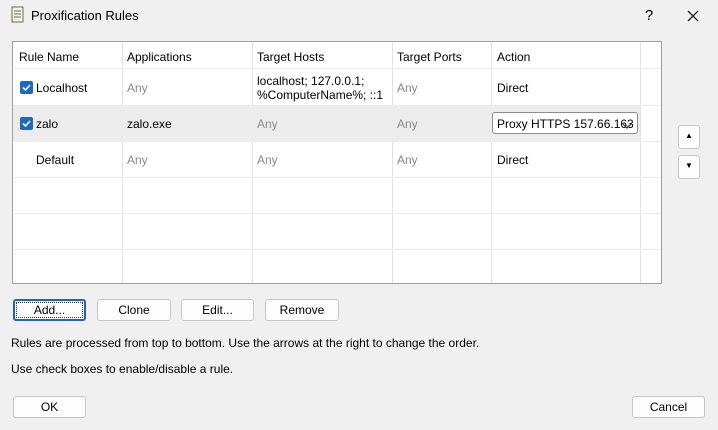 This screenshot has height=430, width=718. What do you see at coordinates (62, 88) in the screenshot?
I see `rule-name: Localhost` at bounding box center [62, 88].